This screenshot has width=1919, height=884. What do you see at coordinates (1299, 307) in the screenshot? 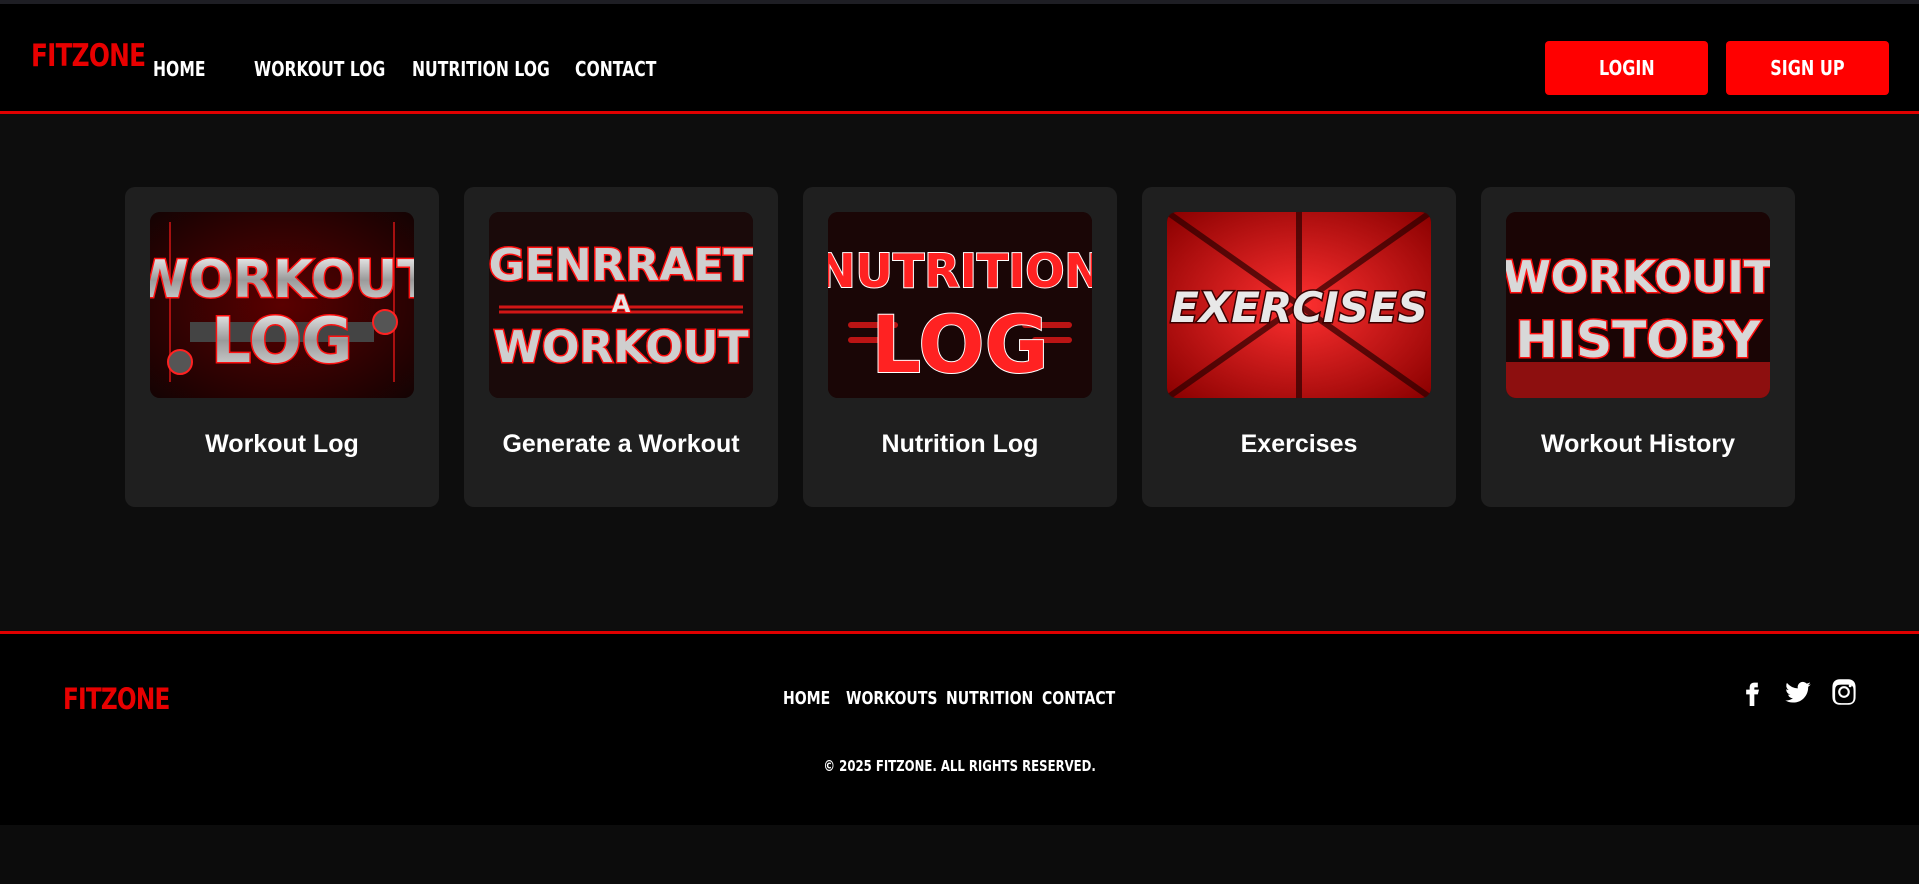
I see `svg-text: EXERCISES` at bounding box center [1299, 307].